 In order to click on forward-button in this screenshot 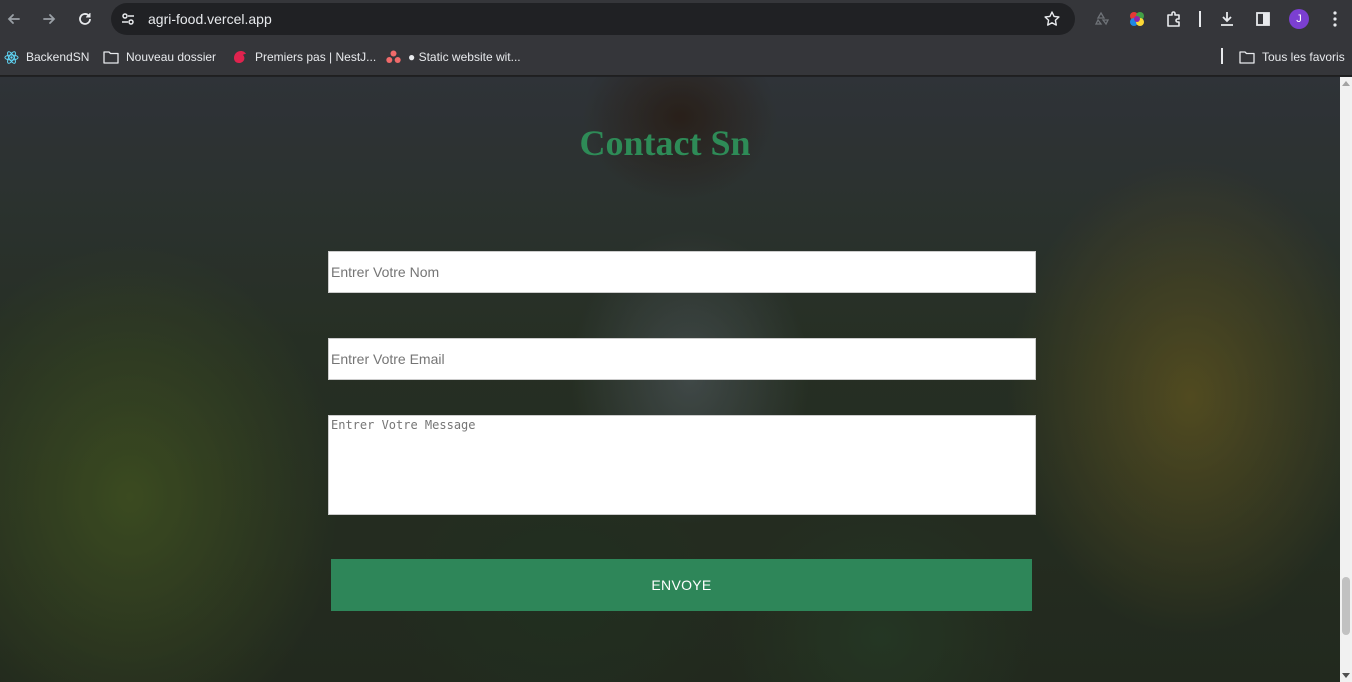, I will do `click(49, 19)`.